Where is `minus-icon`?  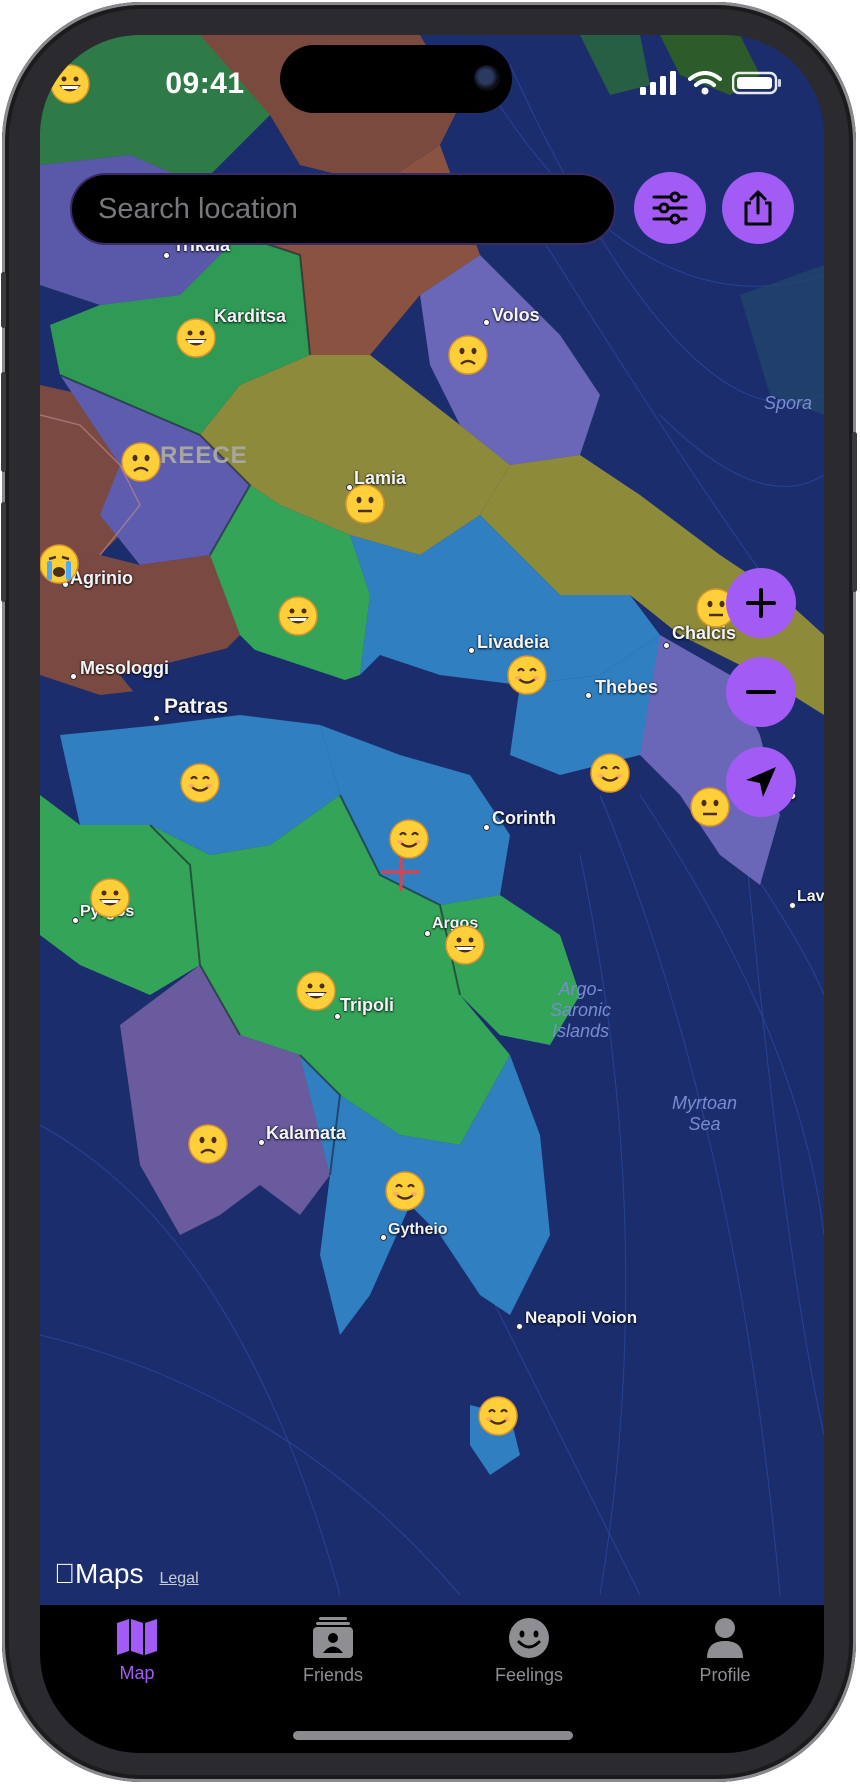 minus-icon is located at coordinates (761, 692).